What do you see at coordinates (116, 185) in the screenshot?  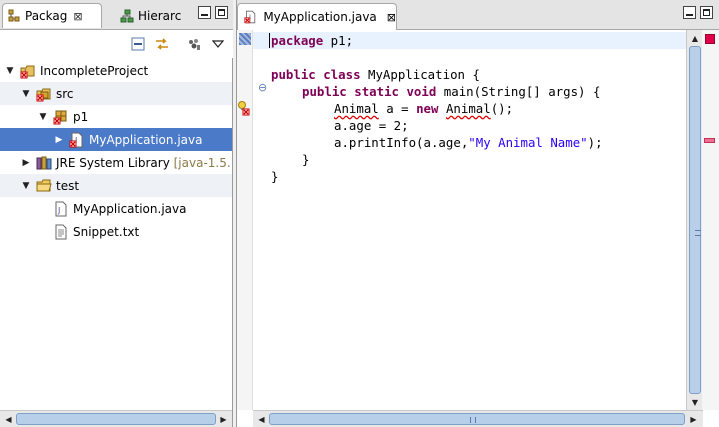 I see `tree-item-test: ▼ test` at bounding box center [116, 185].